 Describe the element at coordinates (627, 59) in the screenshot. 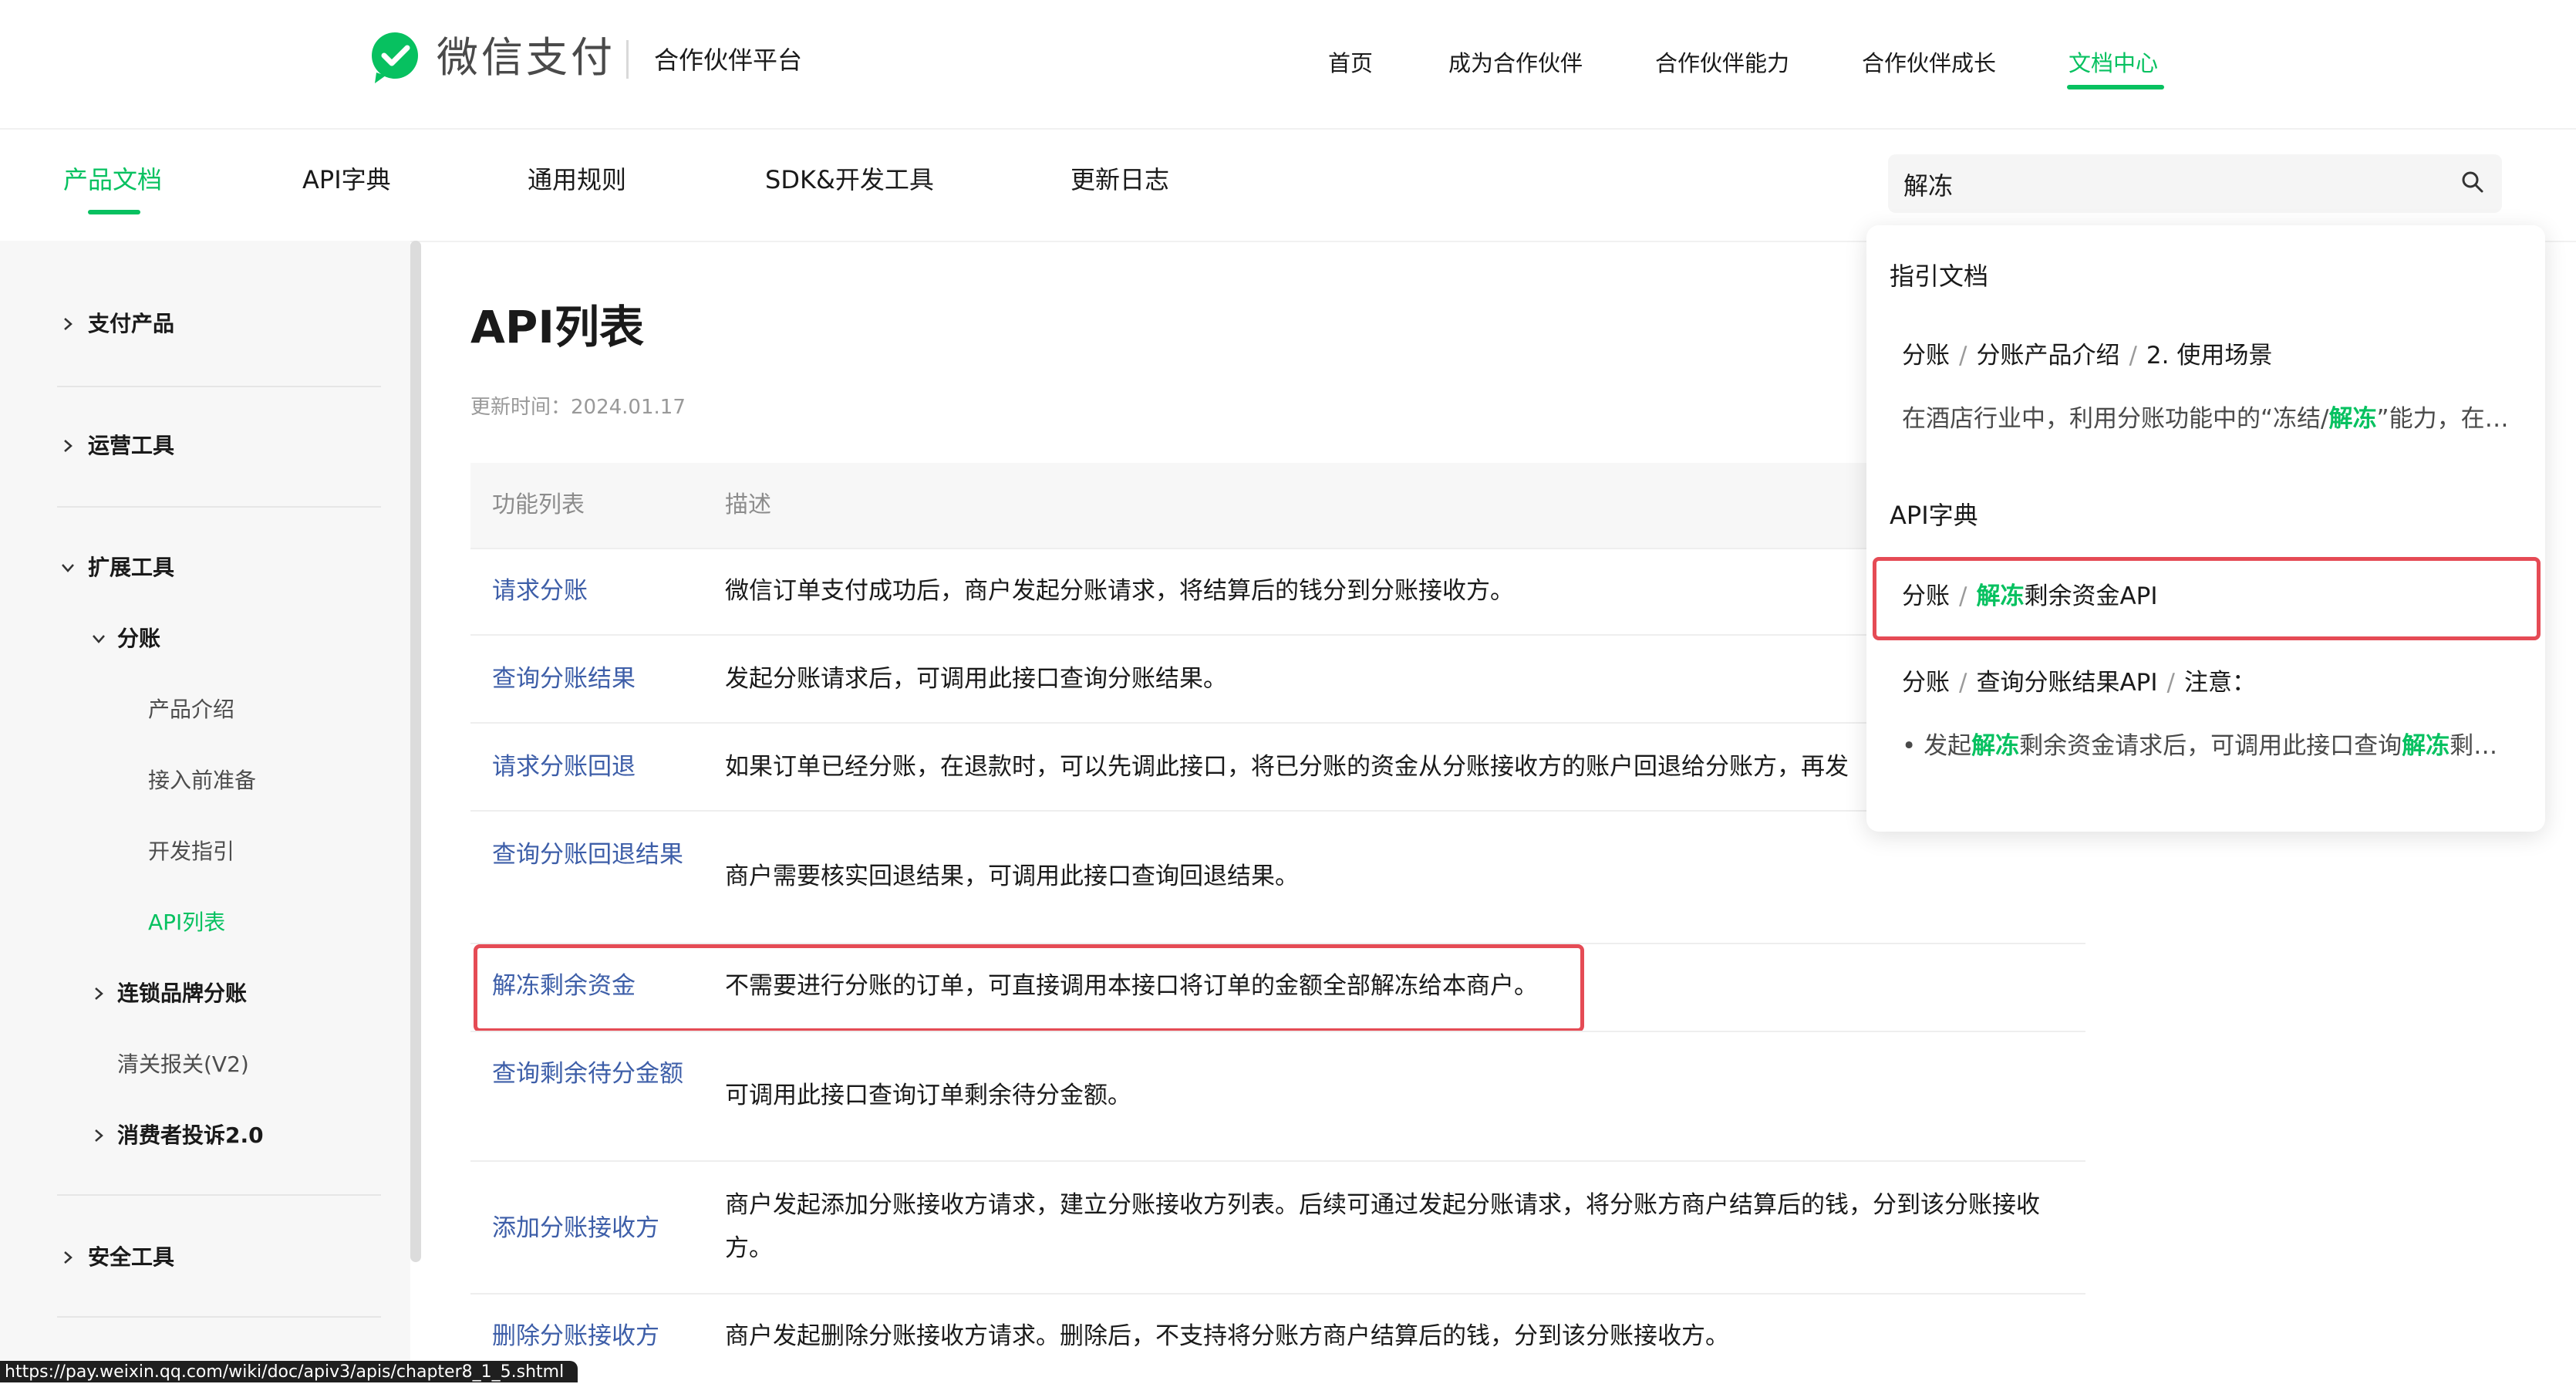

I see `logo-divider` at that location.